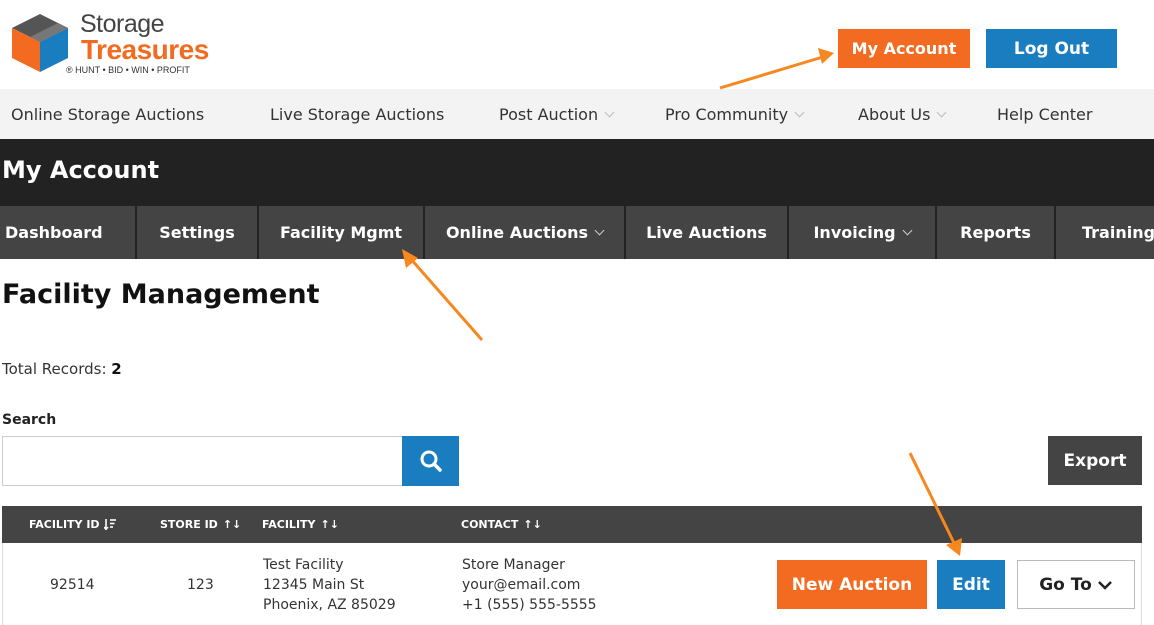 The width and height of the screenshot is (1154, 625). I want to click on tab-dashboard: Dashboard, so click(68, 232).